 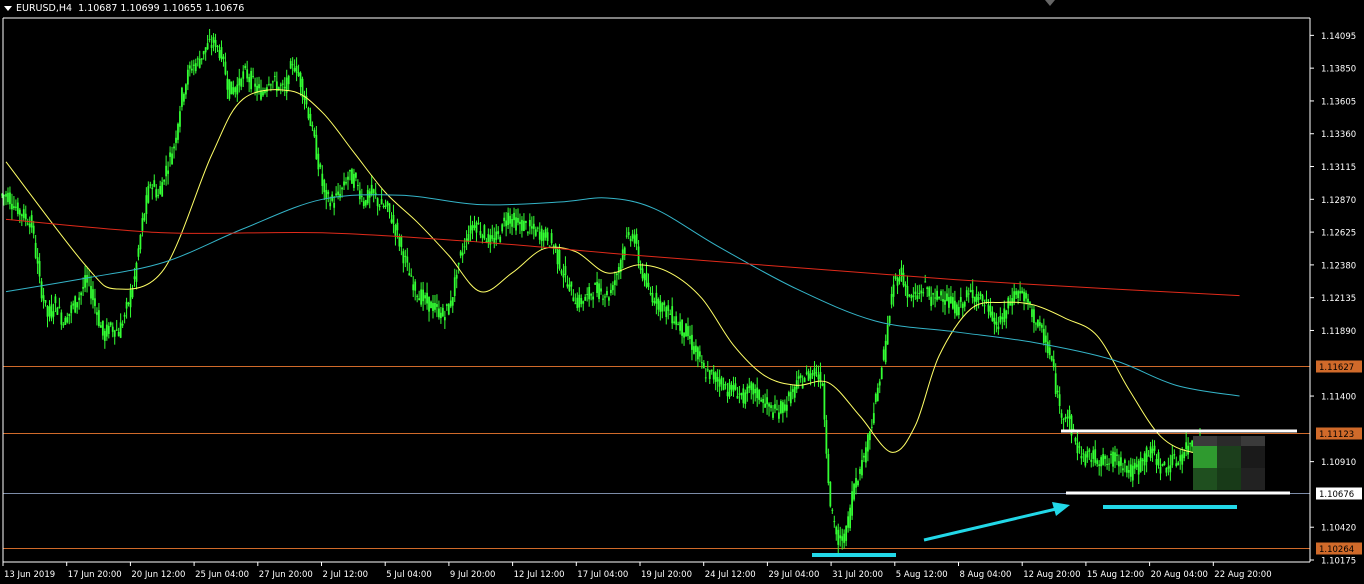 What do you see at coordinates (1338, 332) in the screenshot?
I see `y-tick-label: 1.11890` at bounding box center [1338, 332].